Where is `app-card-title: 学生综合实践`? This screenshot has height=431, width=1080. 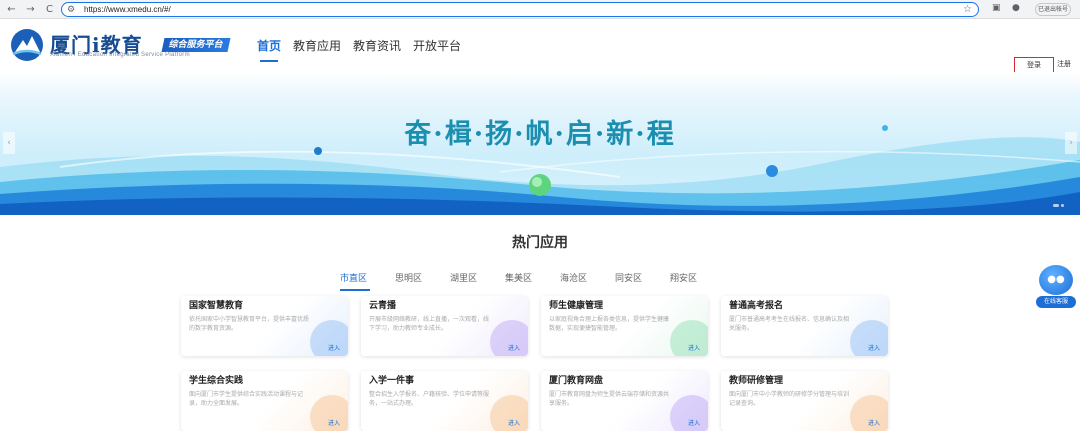 app-card-title: 学生综合实践 is located at coordinates (216, 381).